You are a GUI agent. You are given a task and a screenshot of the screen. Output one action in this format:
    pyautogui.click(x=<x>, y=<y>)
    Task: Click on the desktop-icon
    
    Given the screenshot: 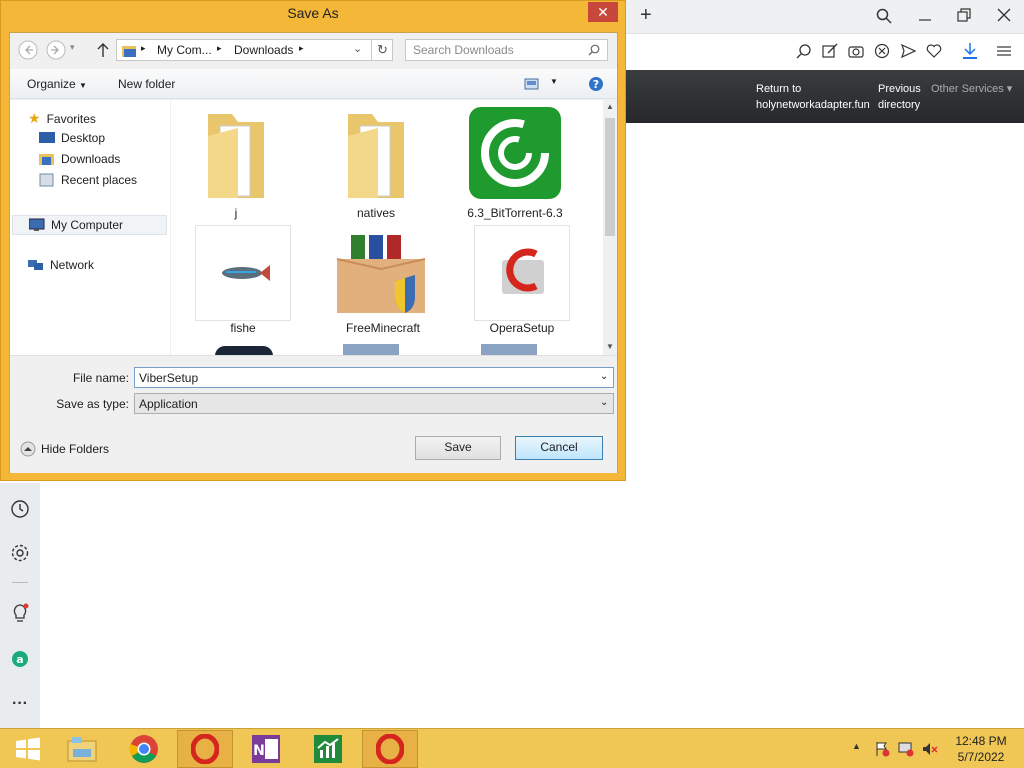 What is the action you would take?
    pyautogui.click(x=47, y=137)
    